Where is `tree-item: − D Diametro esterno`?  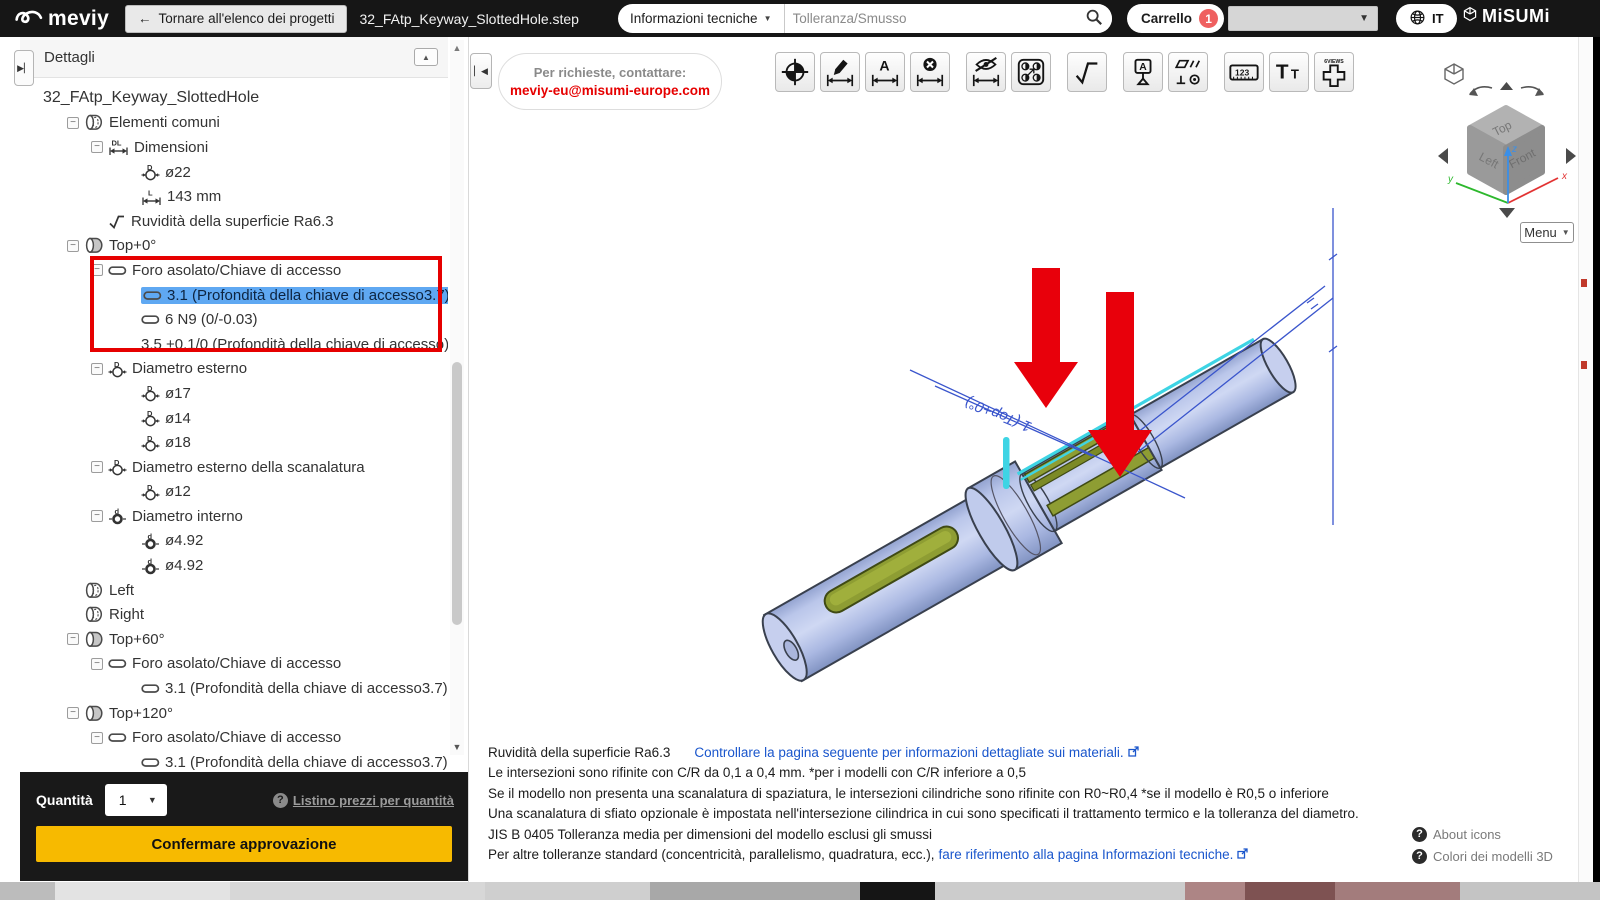 tree-item: − D Diametro esterno is located at coordinates (234, 369).